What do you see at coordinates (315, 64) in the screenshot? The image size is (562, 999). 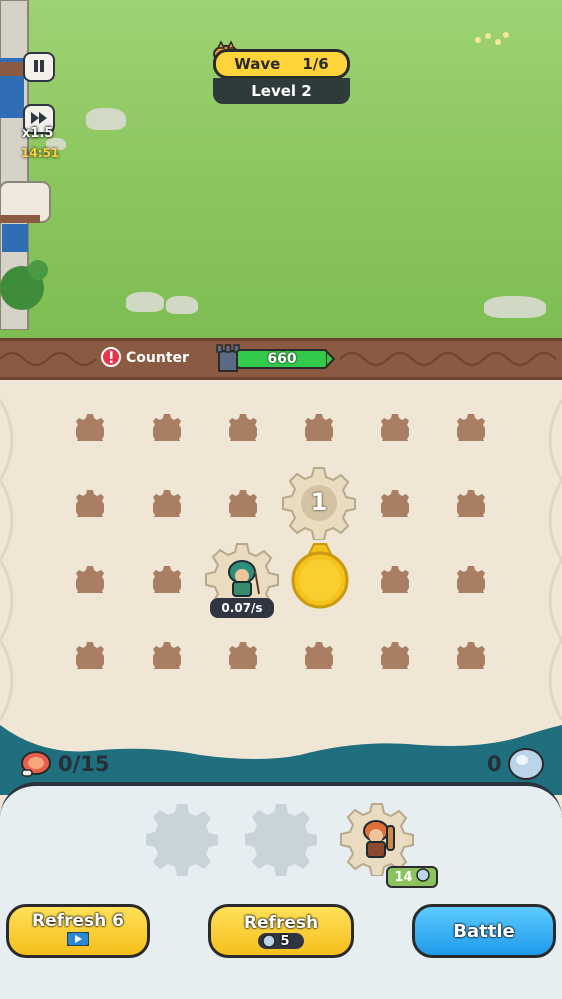 I see `wave-value: 1/6` at bounding box center [315, 64].